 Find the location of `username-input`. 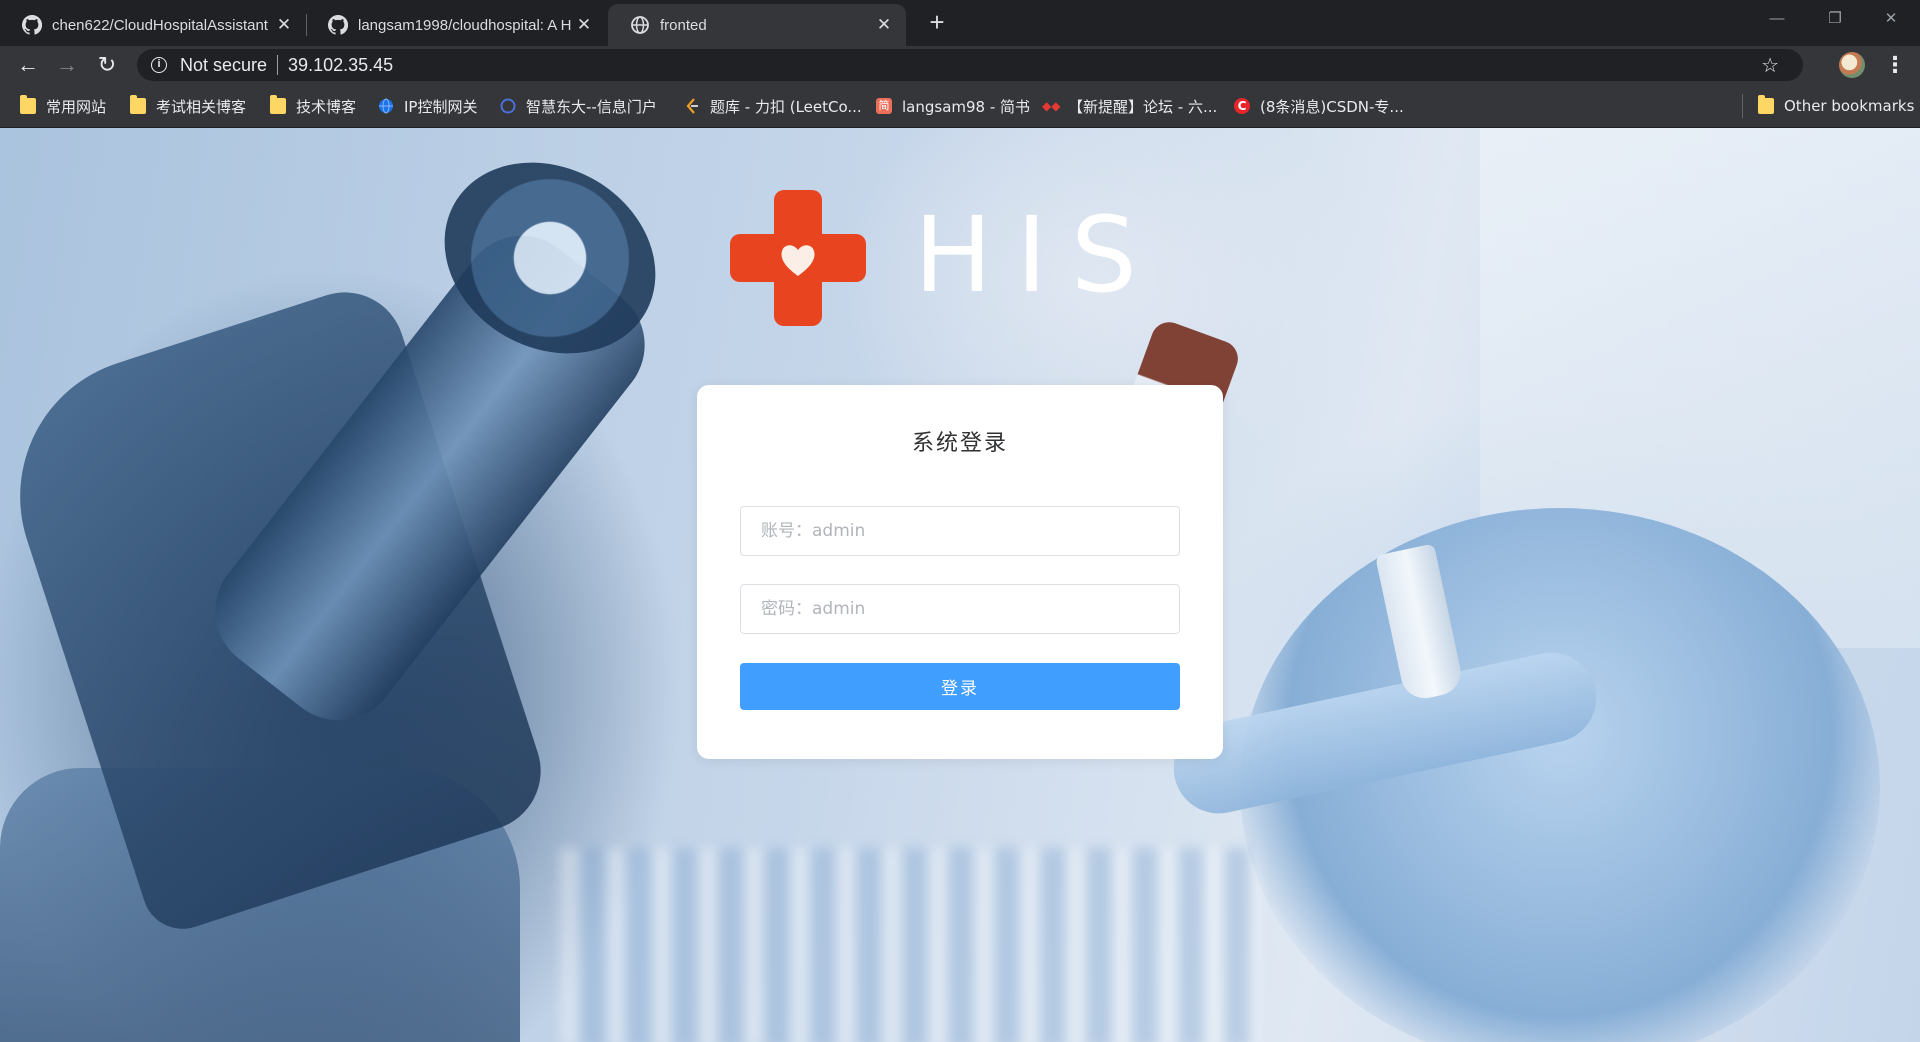

username-input is located at coordinates (960, 531).